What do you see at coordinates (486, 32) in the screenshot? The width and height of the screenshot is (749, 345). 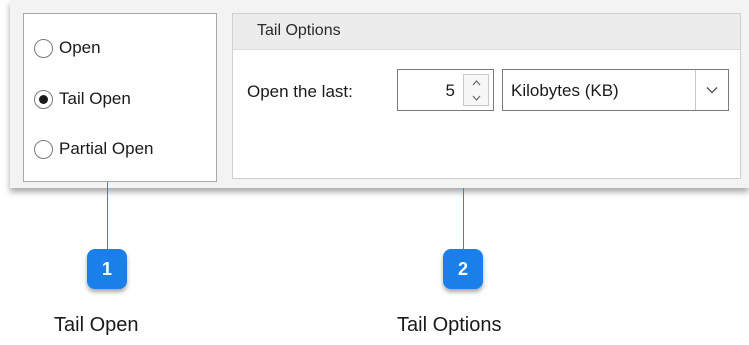 I see `tail-options-header: Tail Options` at bounding box center [486, 32].